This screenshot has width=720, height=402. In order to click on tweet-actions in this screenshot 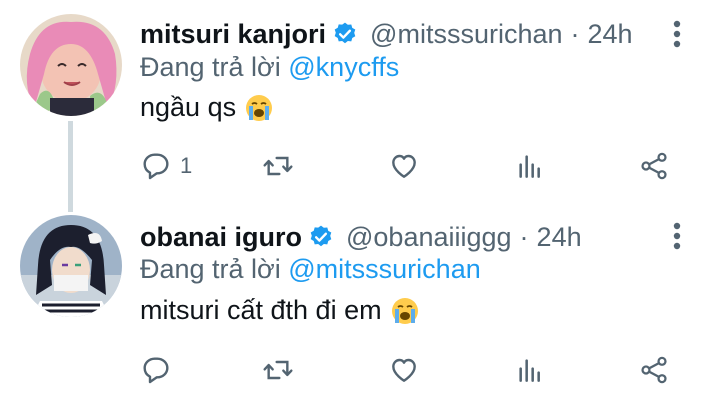, I will do `click(420, 370)`.